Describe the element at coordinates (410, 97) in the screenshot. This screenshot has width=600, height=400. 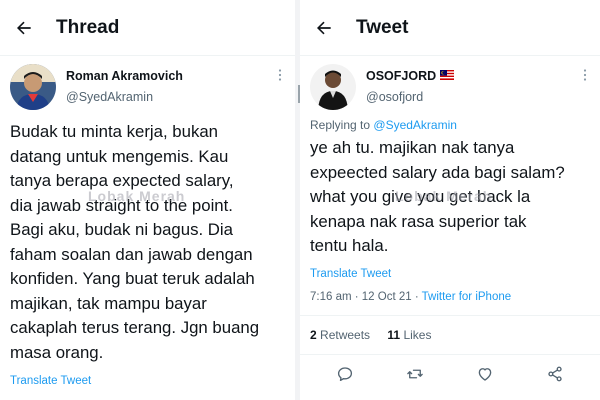
I see `author-handle: @osofjord` at that location.